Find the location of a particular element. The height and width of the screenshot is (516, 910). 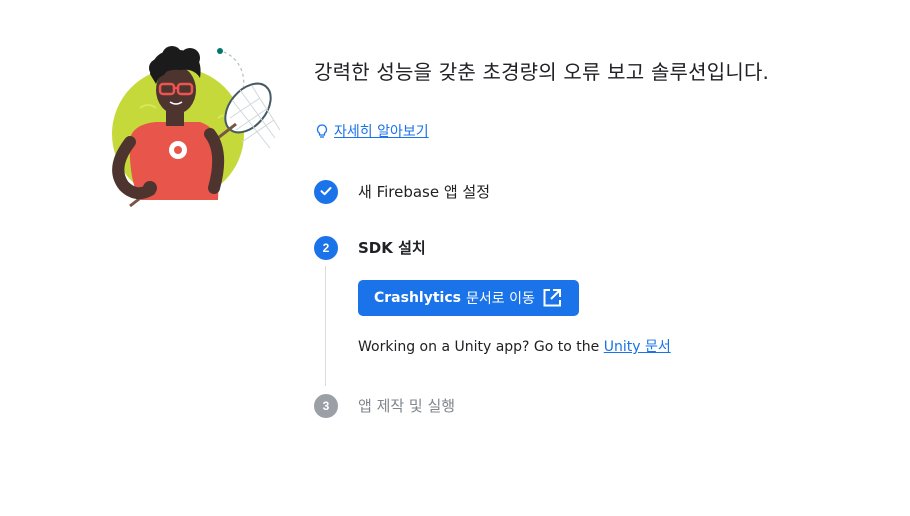

unity-docs-link: Unity 문서 is located at coordinates (637, 347).